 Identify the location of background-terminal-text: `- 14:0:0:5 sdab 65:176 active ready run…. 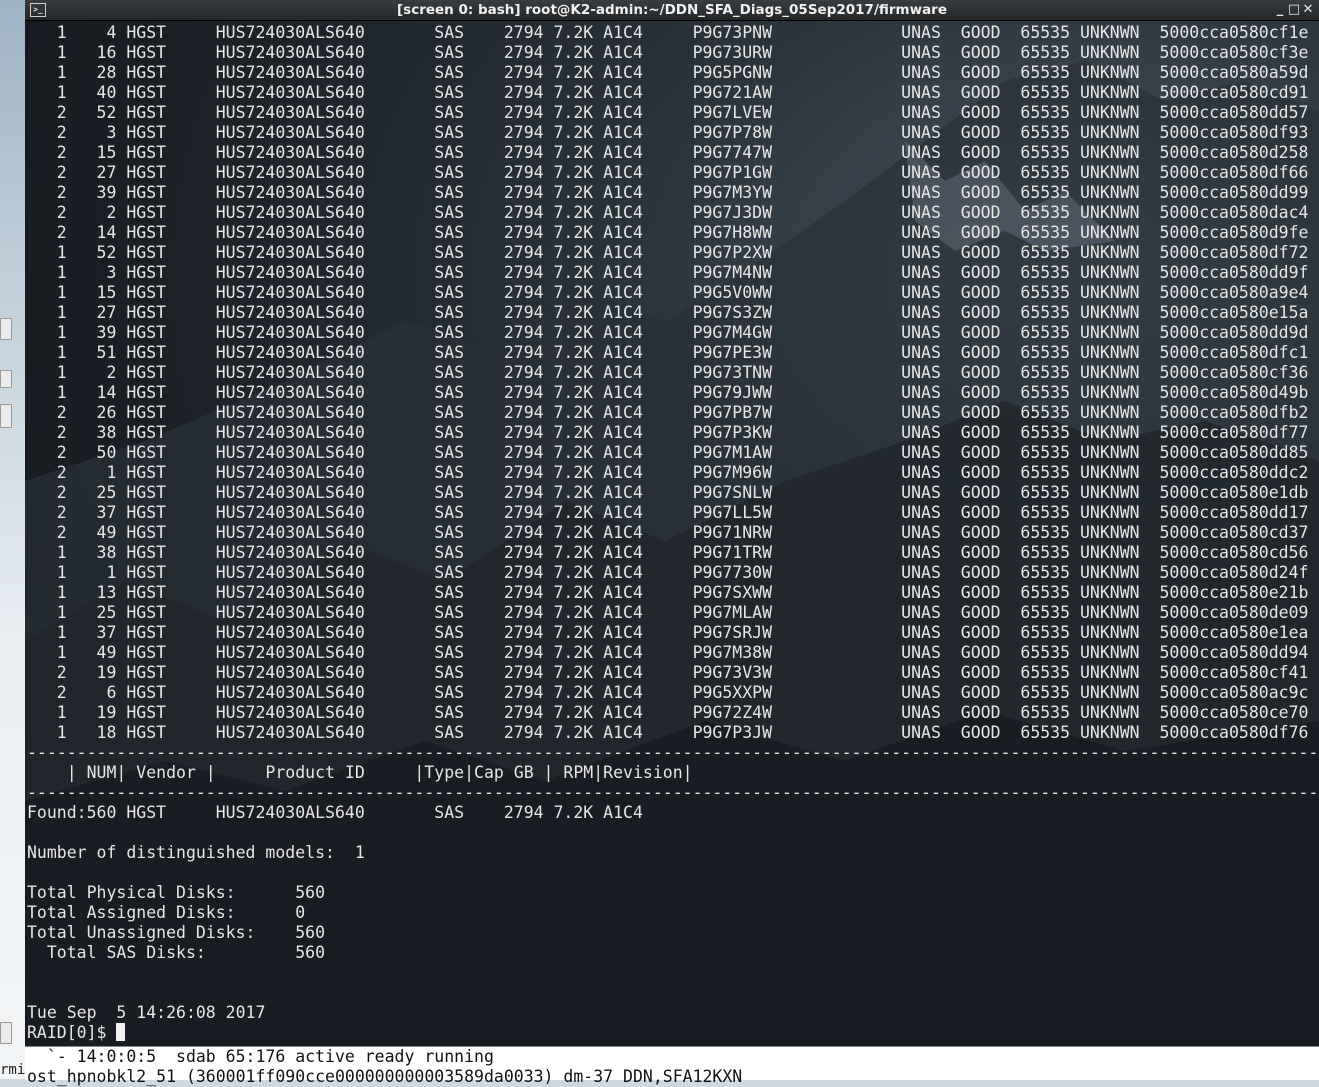
(384, 1067).